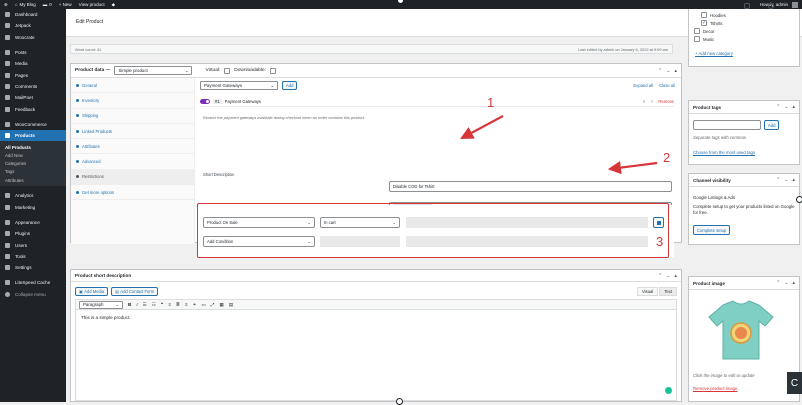  What do you see at coordinates (132, 193) in the screenshot?
I see `tab-get-more-options: Get more options` at bounding box center [132, 193].